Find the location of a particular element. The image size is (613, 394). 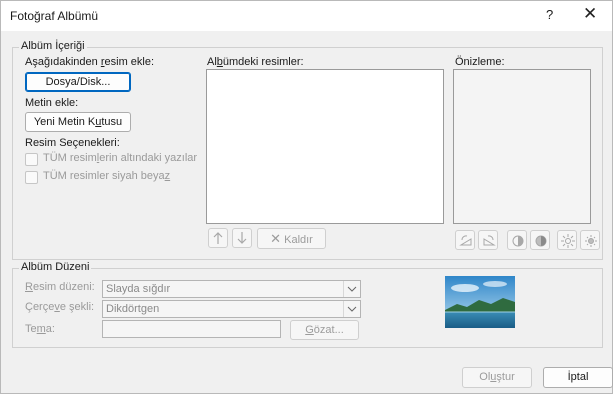

frame-shape-label: Çerçeve şekli: is located at coordinates (60, 307).